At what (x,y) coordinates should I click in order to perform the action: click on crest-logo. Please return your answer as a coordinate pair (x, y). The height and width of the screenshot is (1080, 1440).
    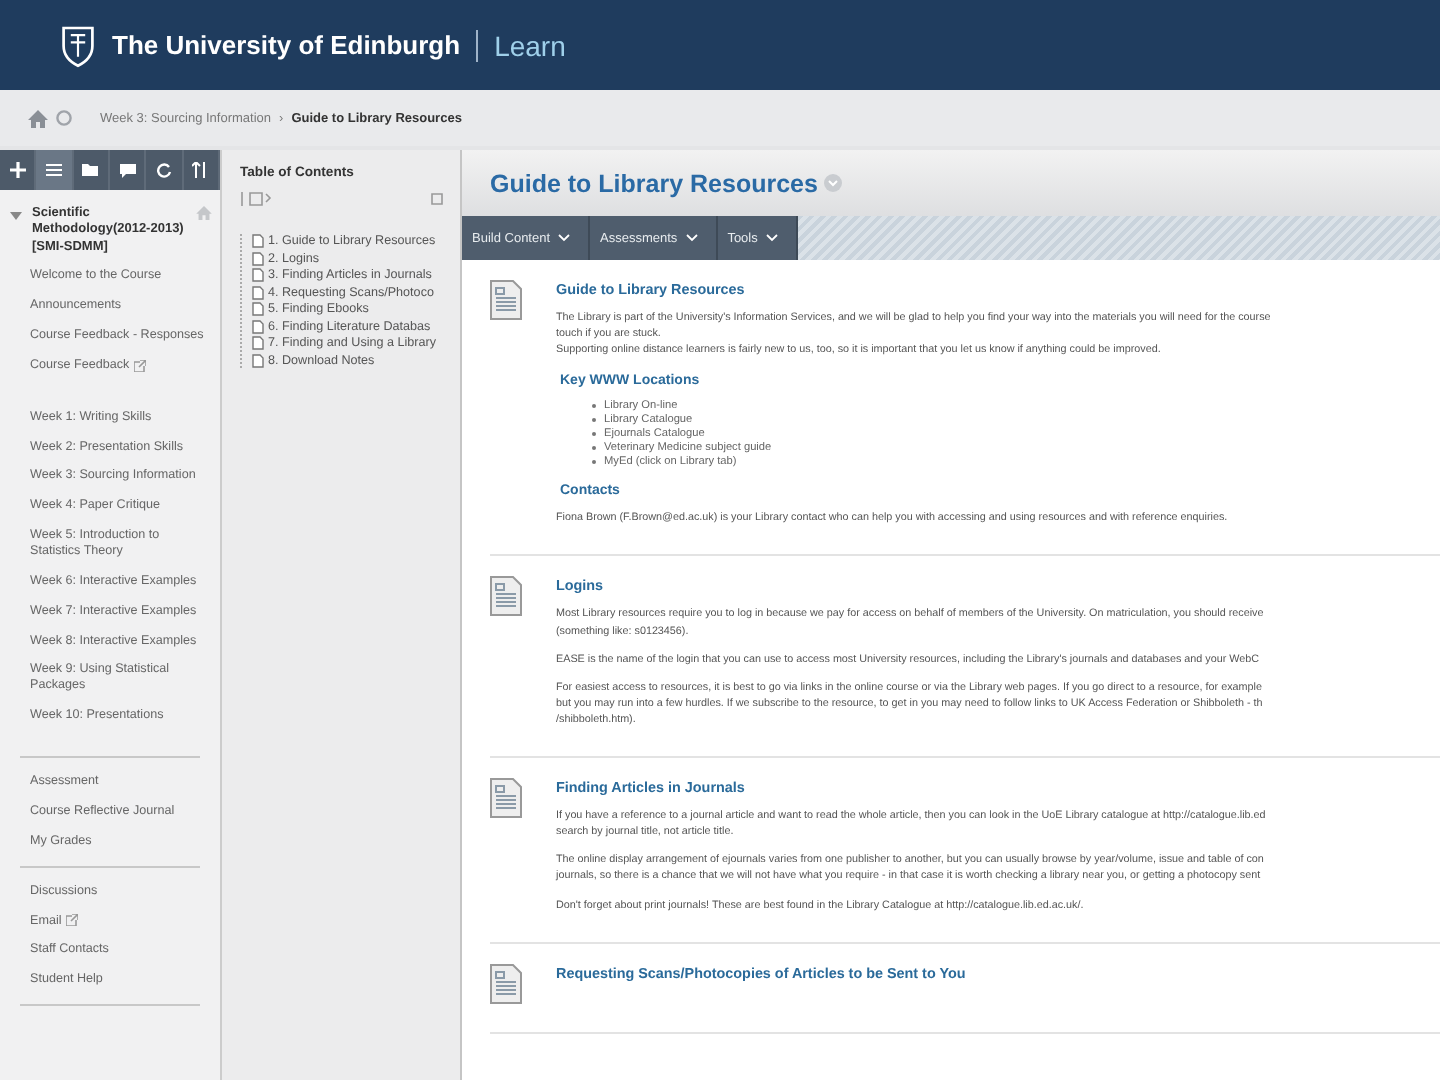
    Looking at the image, I should click on (78, 45).